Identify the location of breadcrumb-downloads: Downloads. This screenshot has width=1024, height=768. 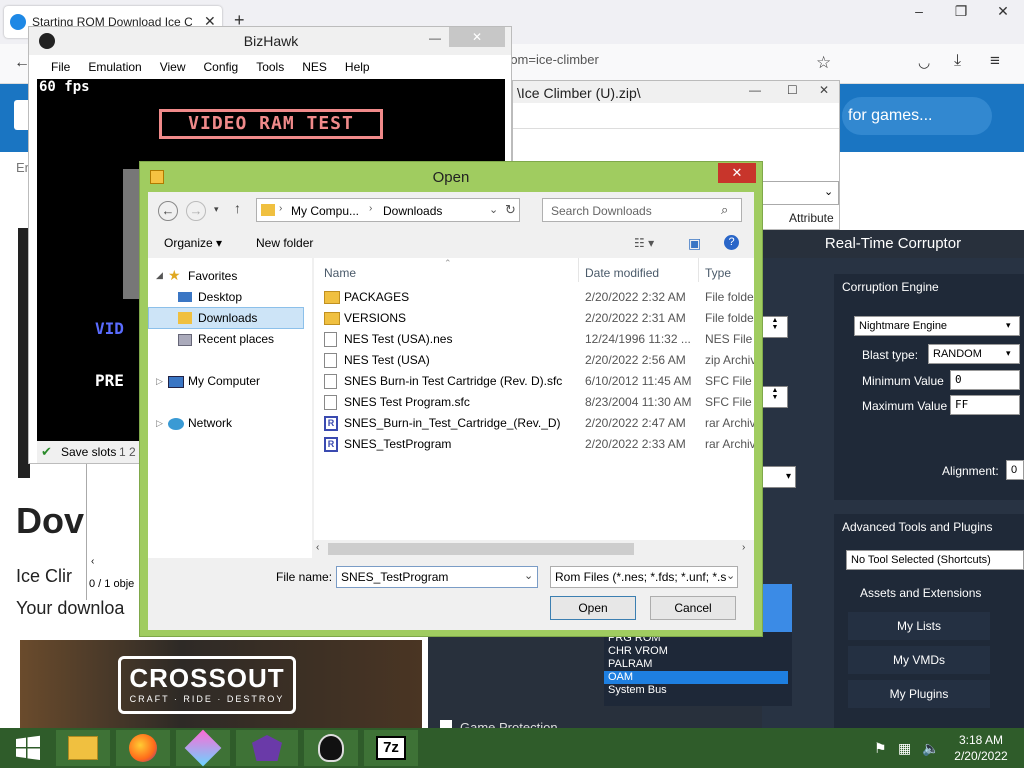
(412, 211).